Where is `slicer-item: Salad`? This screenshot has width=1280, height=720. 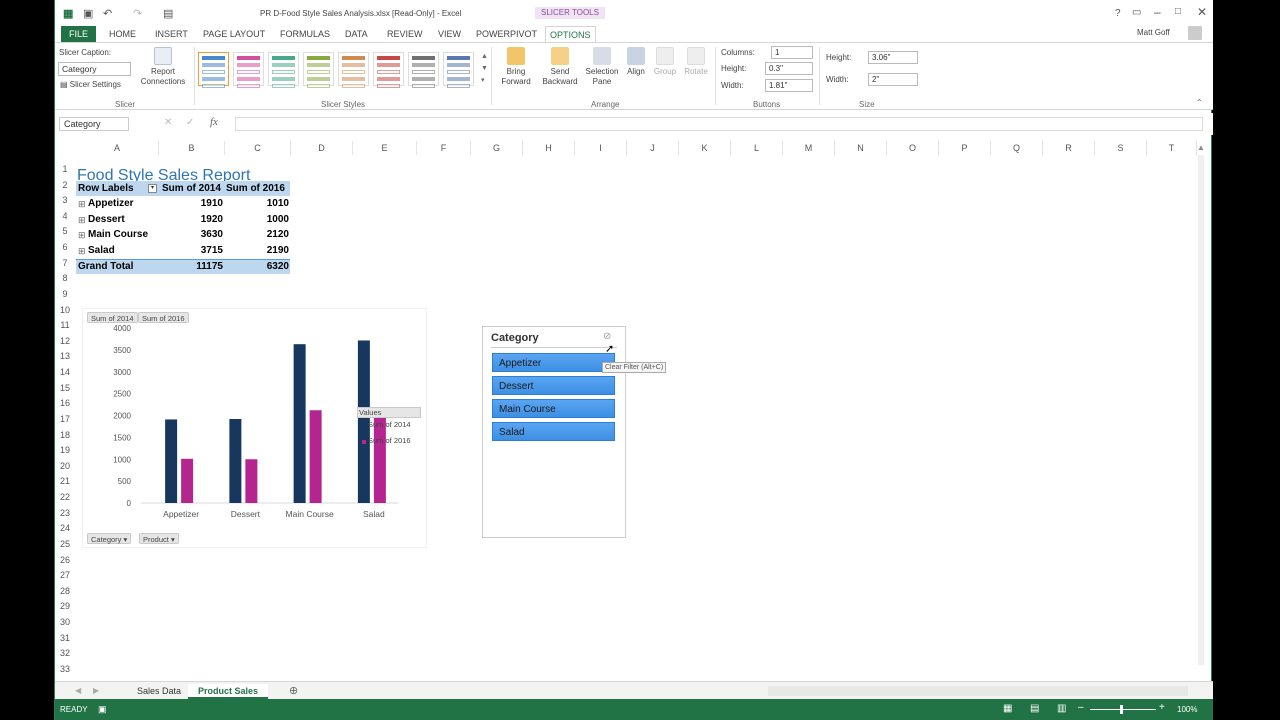
slicer-item: Salad is located at coordinates (553, 431).